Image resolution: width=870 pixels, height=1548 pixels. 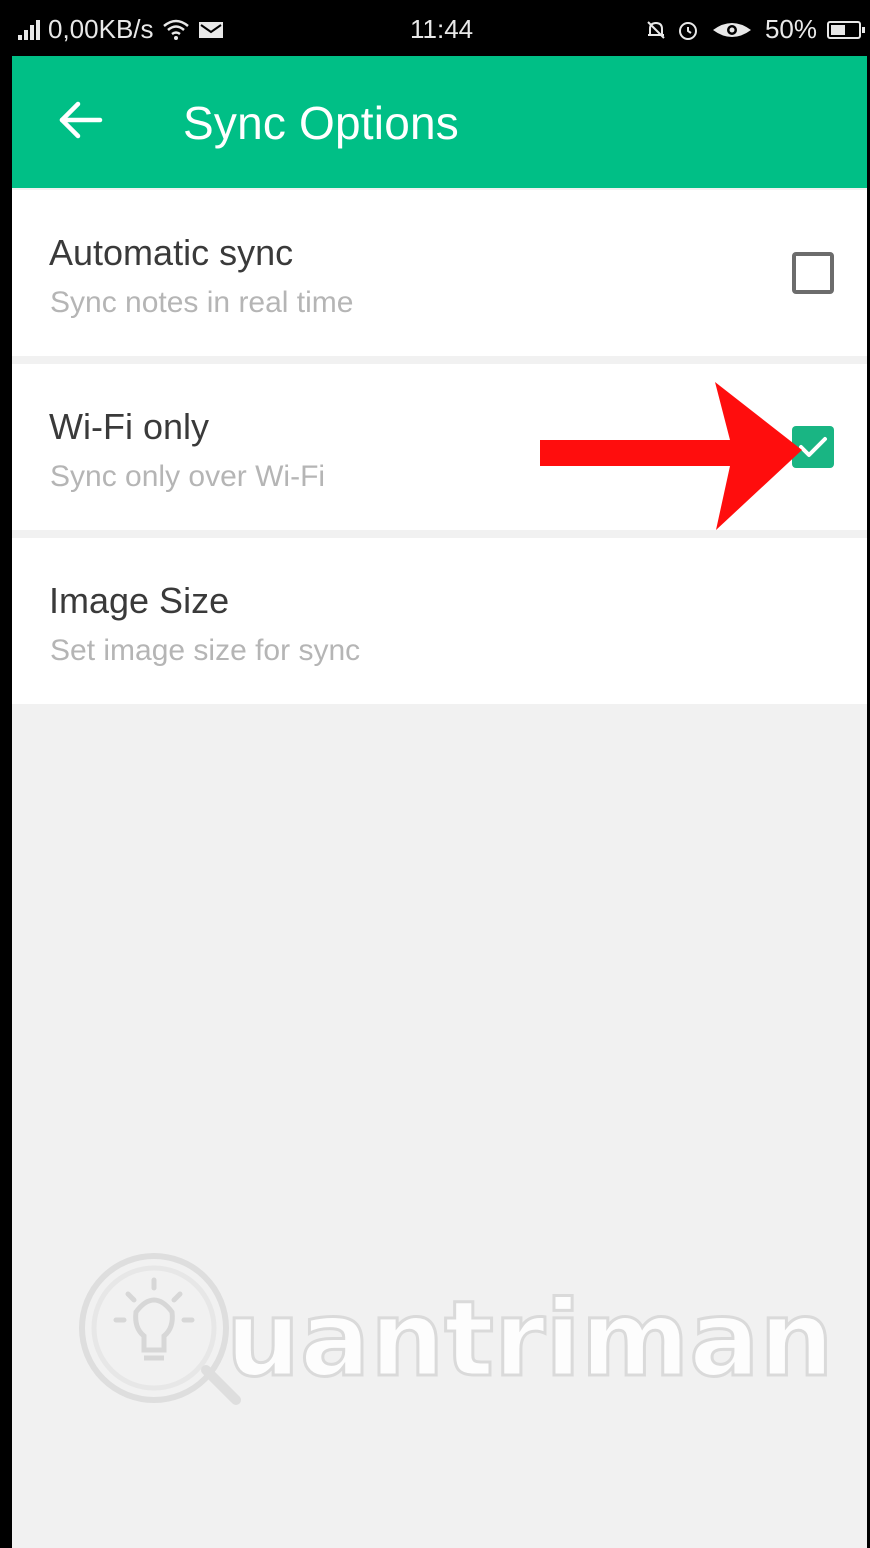 I want to click on setting-image-size: Image Size Set image size for sync, so click(x=439, y=621).